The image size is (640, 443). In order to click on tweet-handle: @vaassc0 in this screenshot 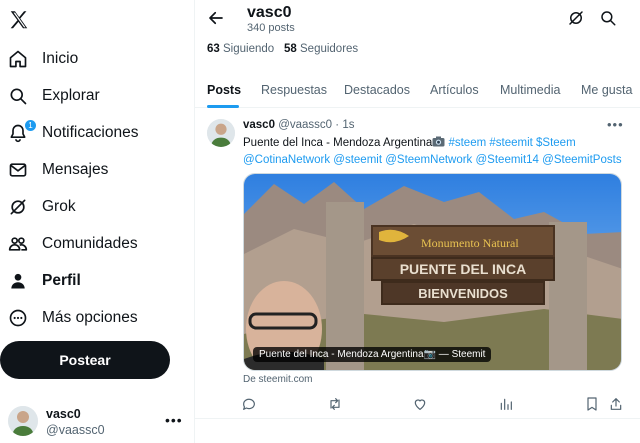, I will do `click(305, 125)`.